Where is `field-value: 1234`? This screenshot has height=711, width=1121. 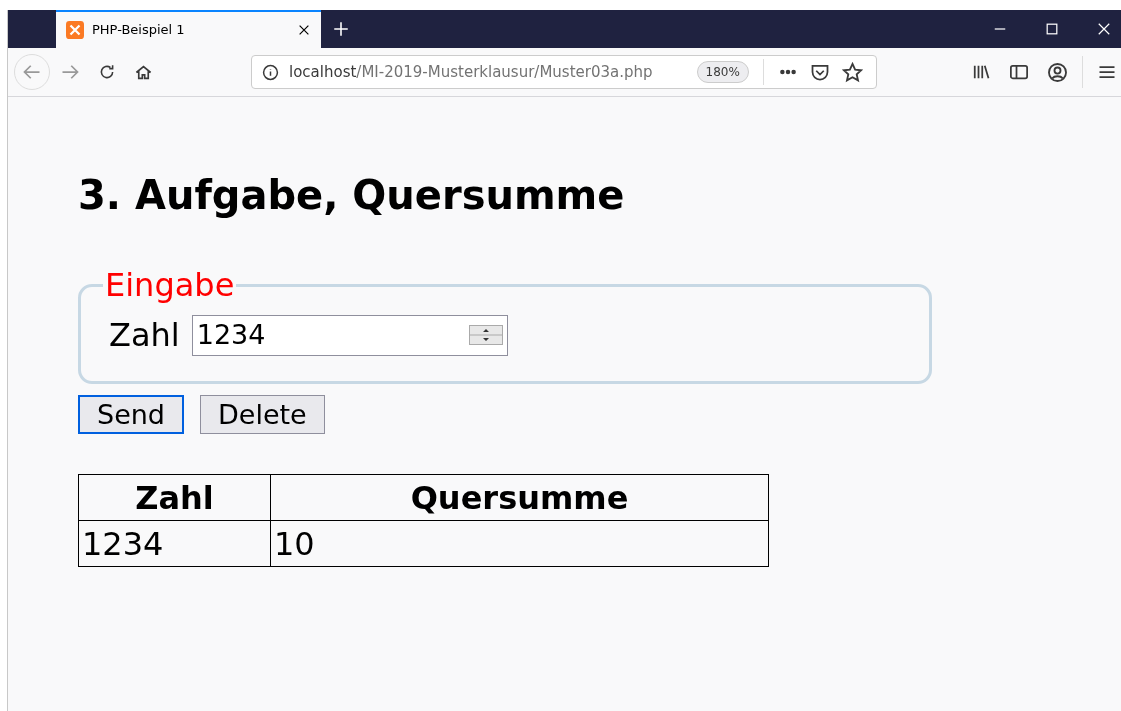
field-value: 1234 is located at coordinates (231, 334).